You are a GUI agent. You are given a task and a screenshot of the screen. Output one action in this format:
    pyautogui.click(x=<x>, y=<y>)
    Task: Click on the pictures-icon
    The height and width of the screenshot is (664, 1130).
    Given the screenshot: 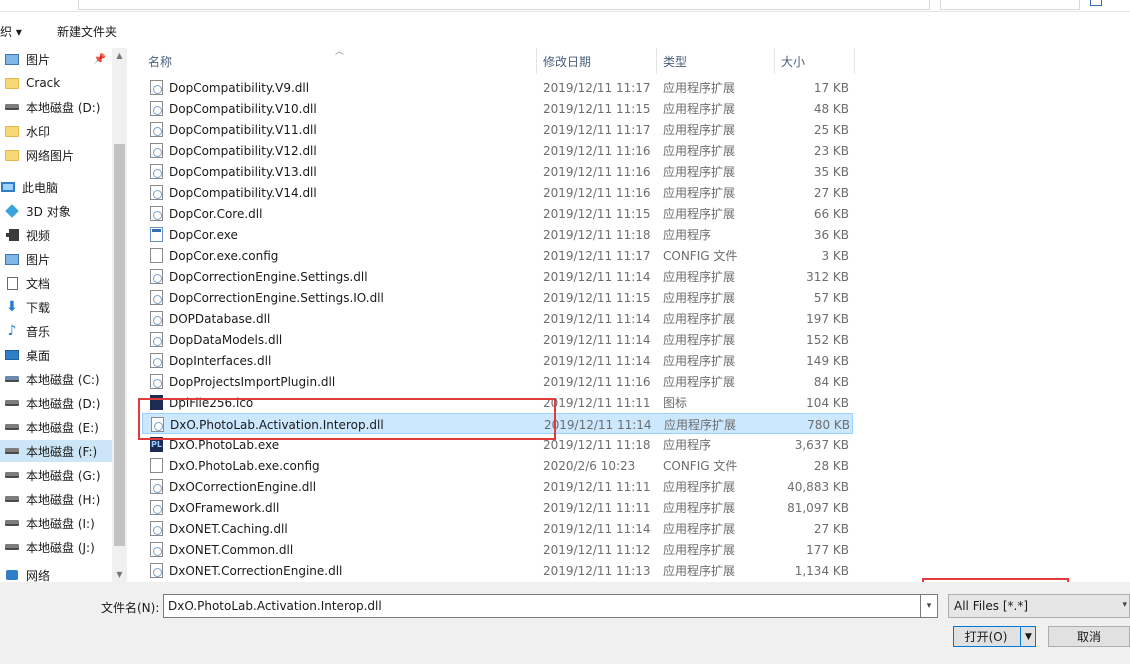 What is the action you would take?
    pyautogui.click(x=12, y=259)
    